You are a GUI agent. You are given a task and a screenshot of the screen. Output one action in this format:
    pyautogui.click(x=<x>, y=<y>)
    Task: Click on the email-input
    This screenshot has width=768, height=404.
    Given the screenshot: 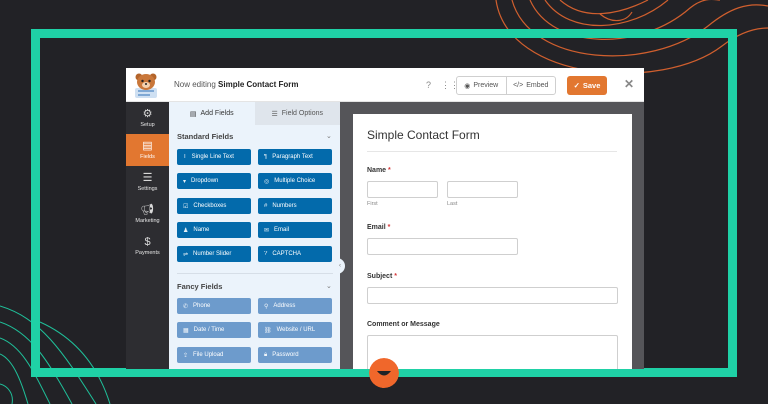 What is the action you would take?
    pyautogui.click(x=442, y=246)
    